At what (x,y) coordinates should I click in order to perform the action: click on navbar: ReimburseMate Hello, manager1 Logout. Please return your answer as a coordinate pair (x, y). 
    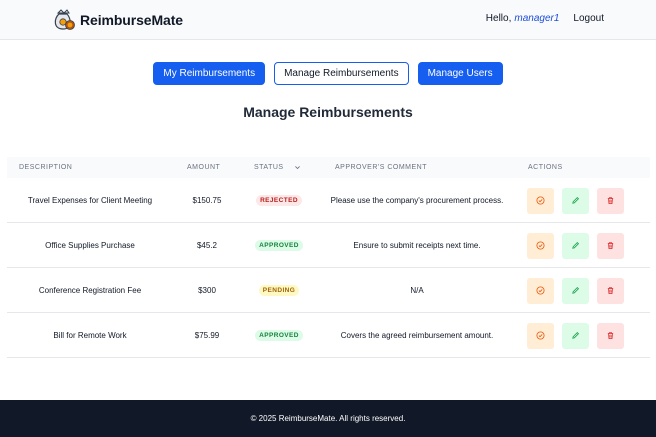
    Looking at the image, I should click on (328, 20).